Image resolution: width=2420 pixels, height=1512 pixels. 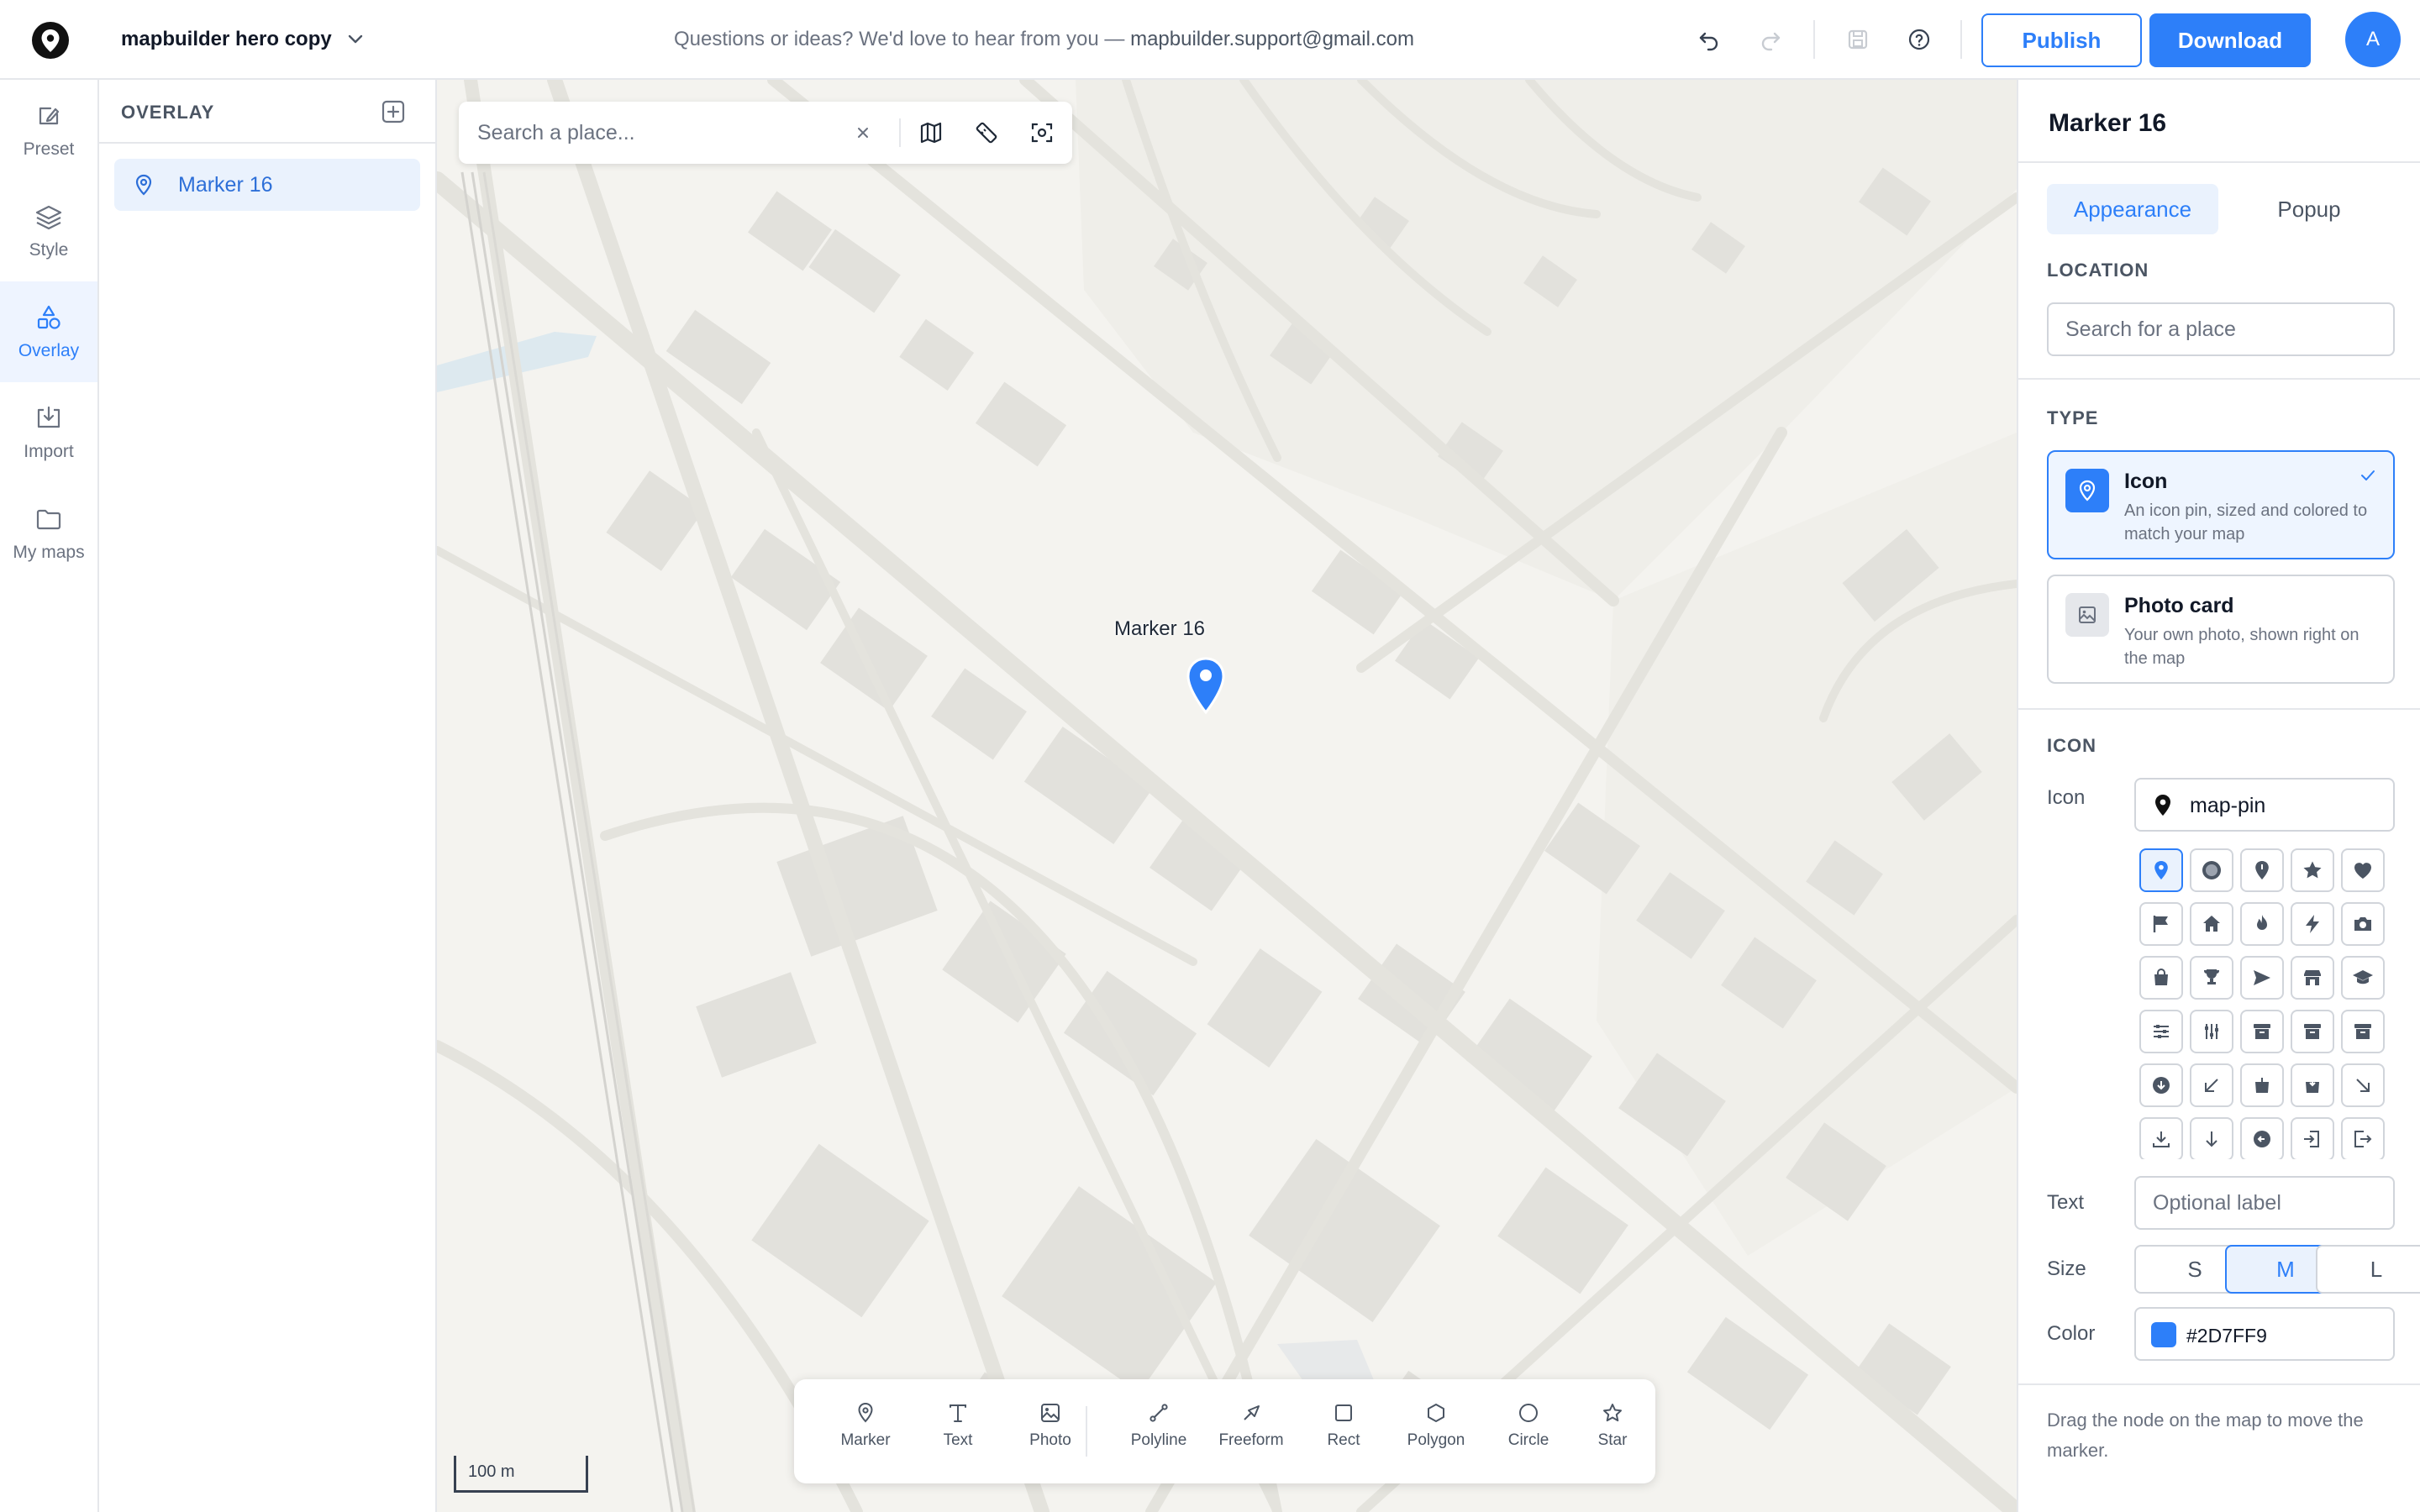 I want to click on app-logo-icon, so click(x=51, y=40).